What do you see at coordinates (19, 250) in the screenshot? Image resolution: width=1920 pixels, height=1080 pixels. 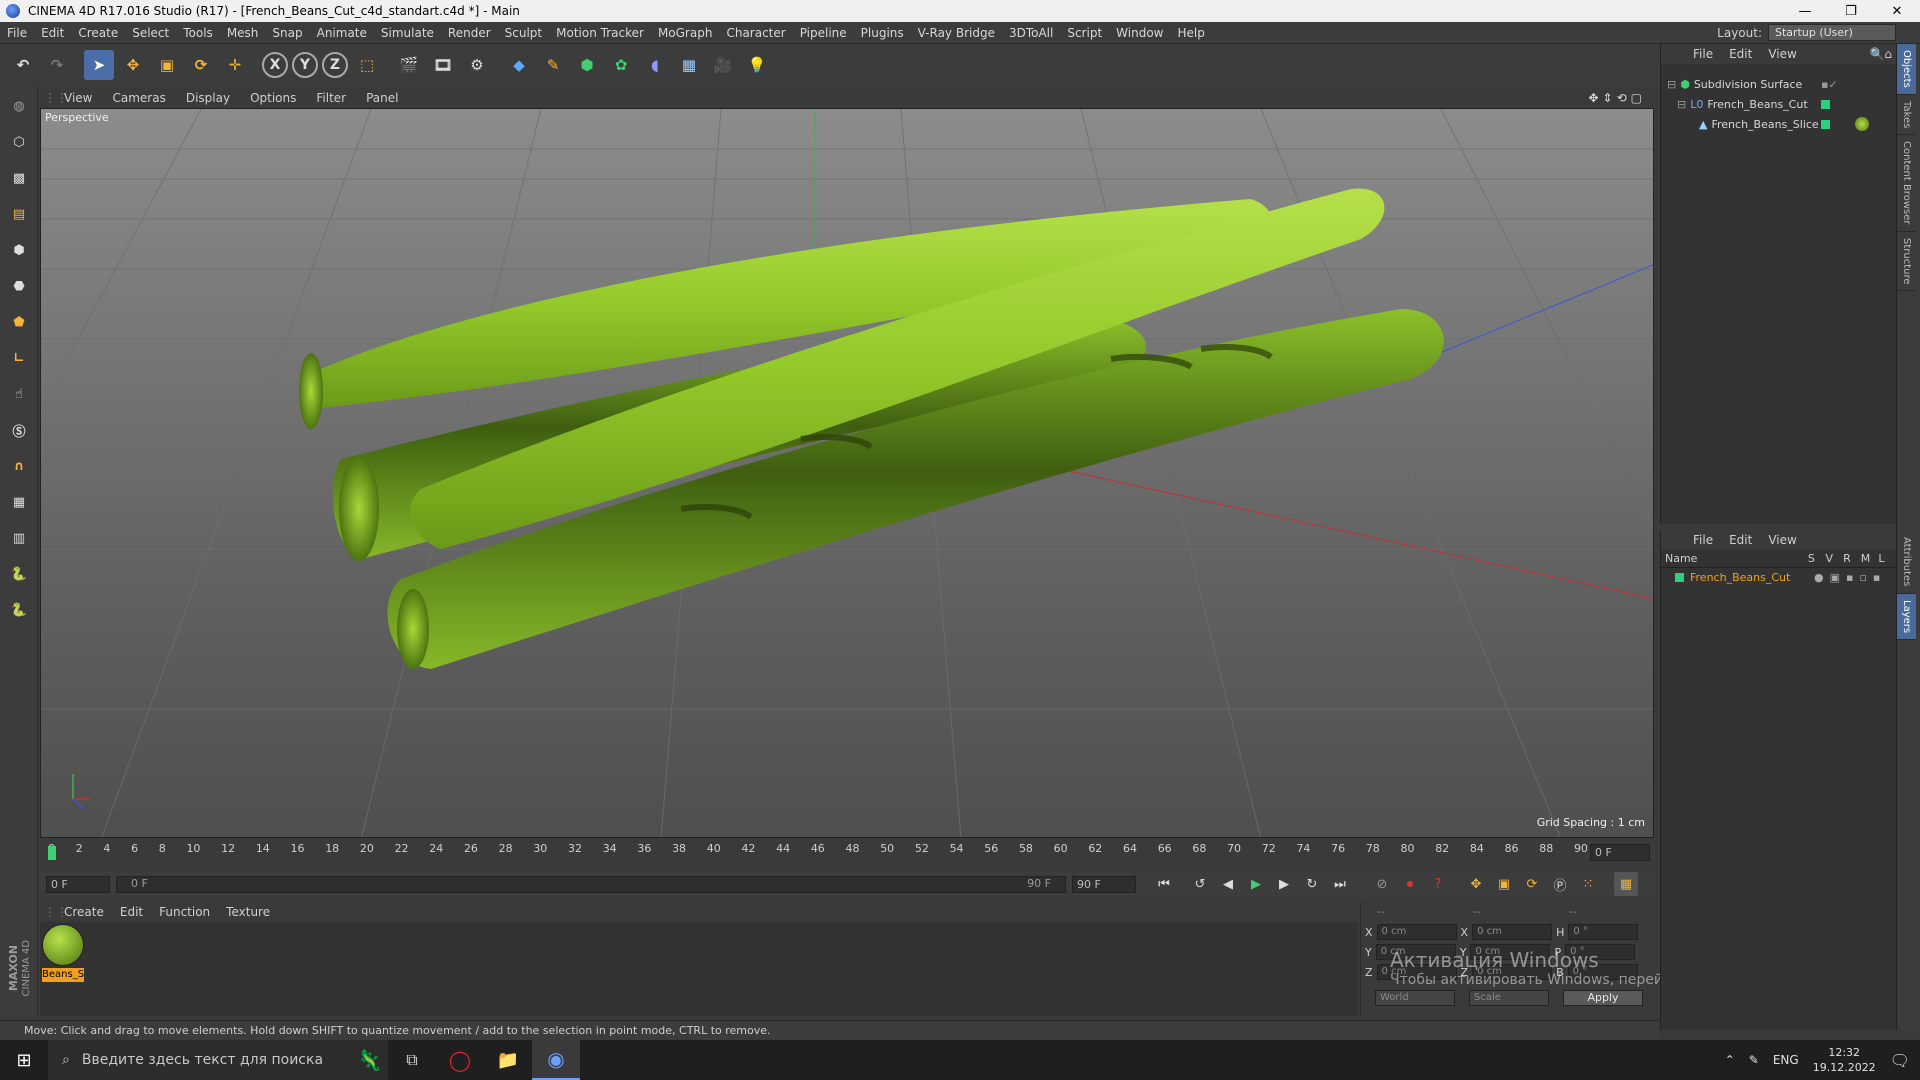 I see `points-mode-icon: ⬢` at bounding box center [19, 250].